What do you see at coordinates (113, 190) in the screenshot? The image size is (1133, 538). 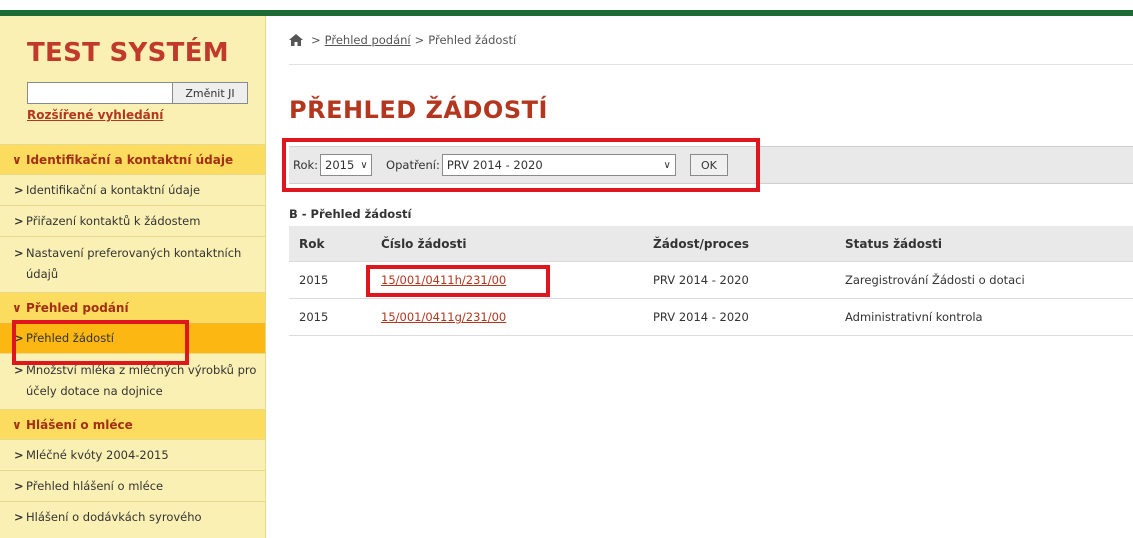 I see `menu-item-label: Identifikační a kontaktní údaje` at bounding box center [113, 190].